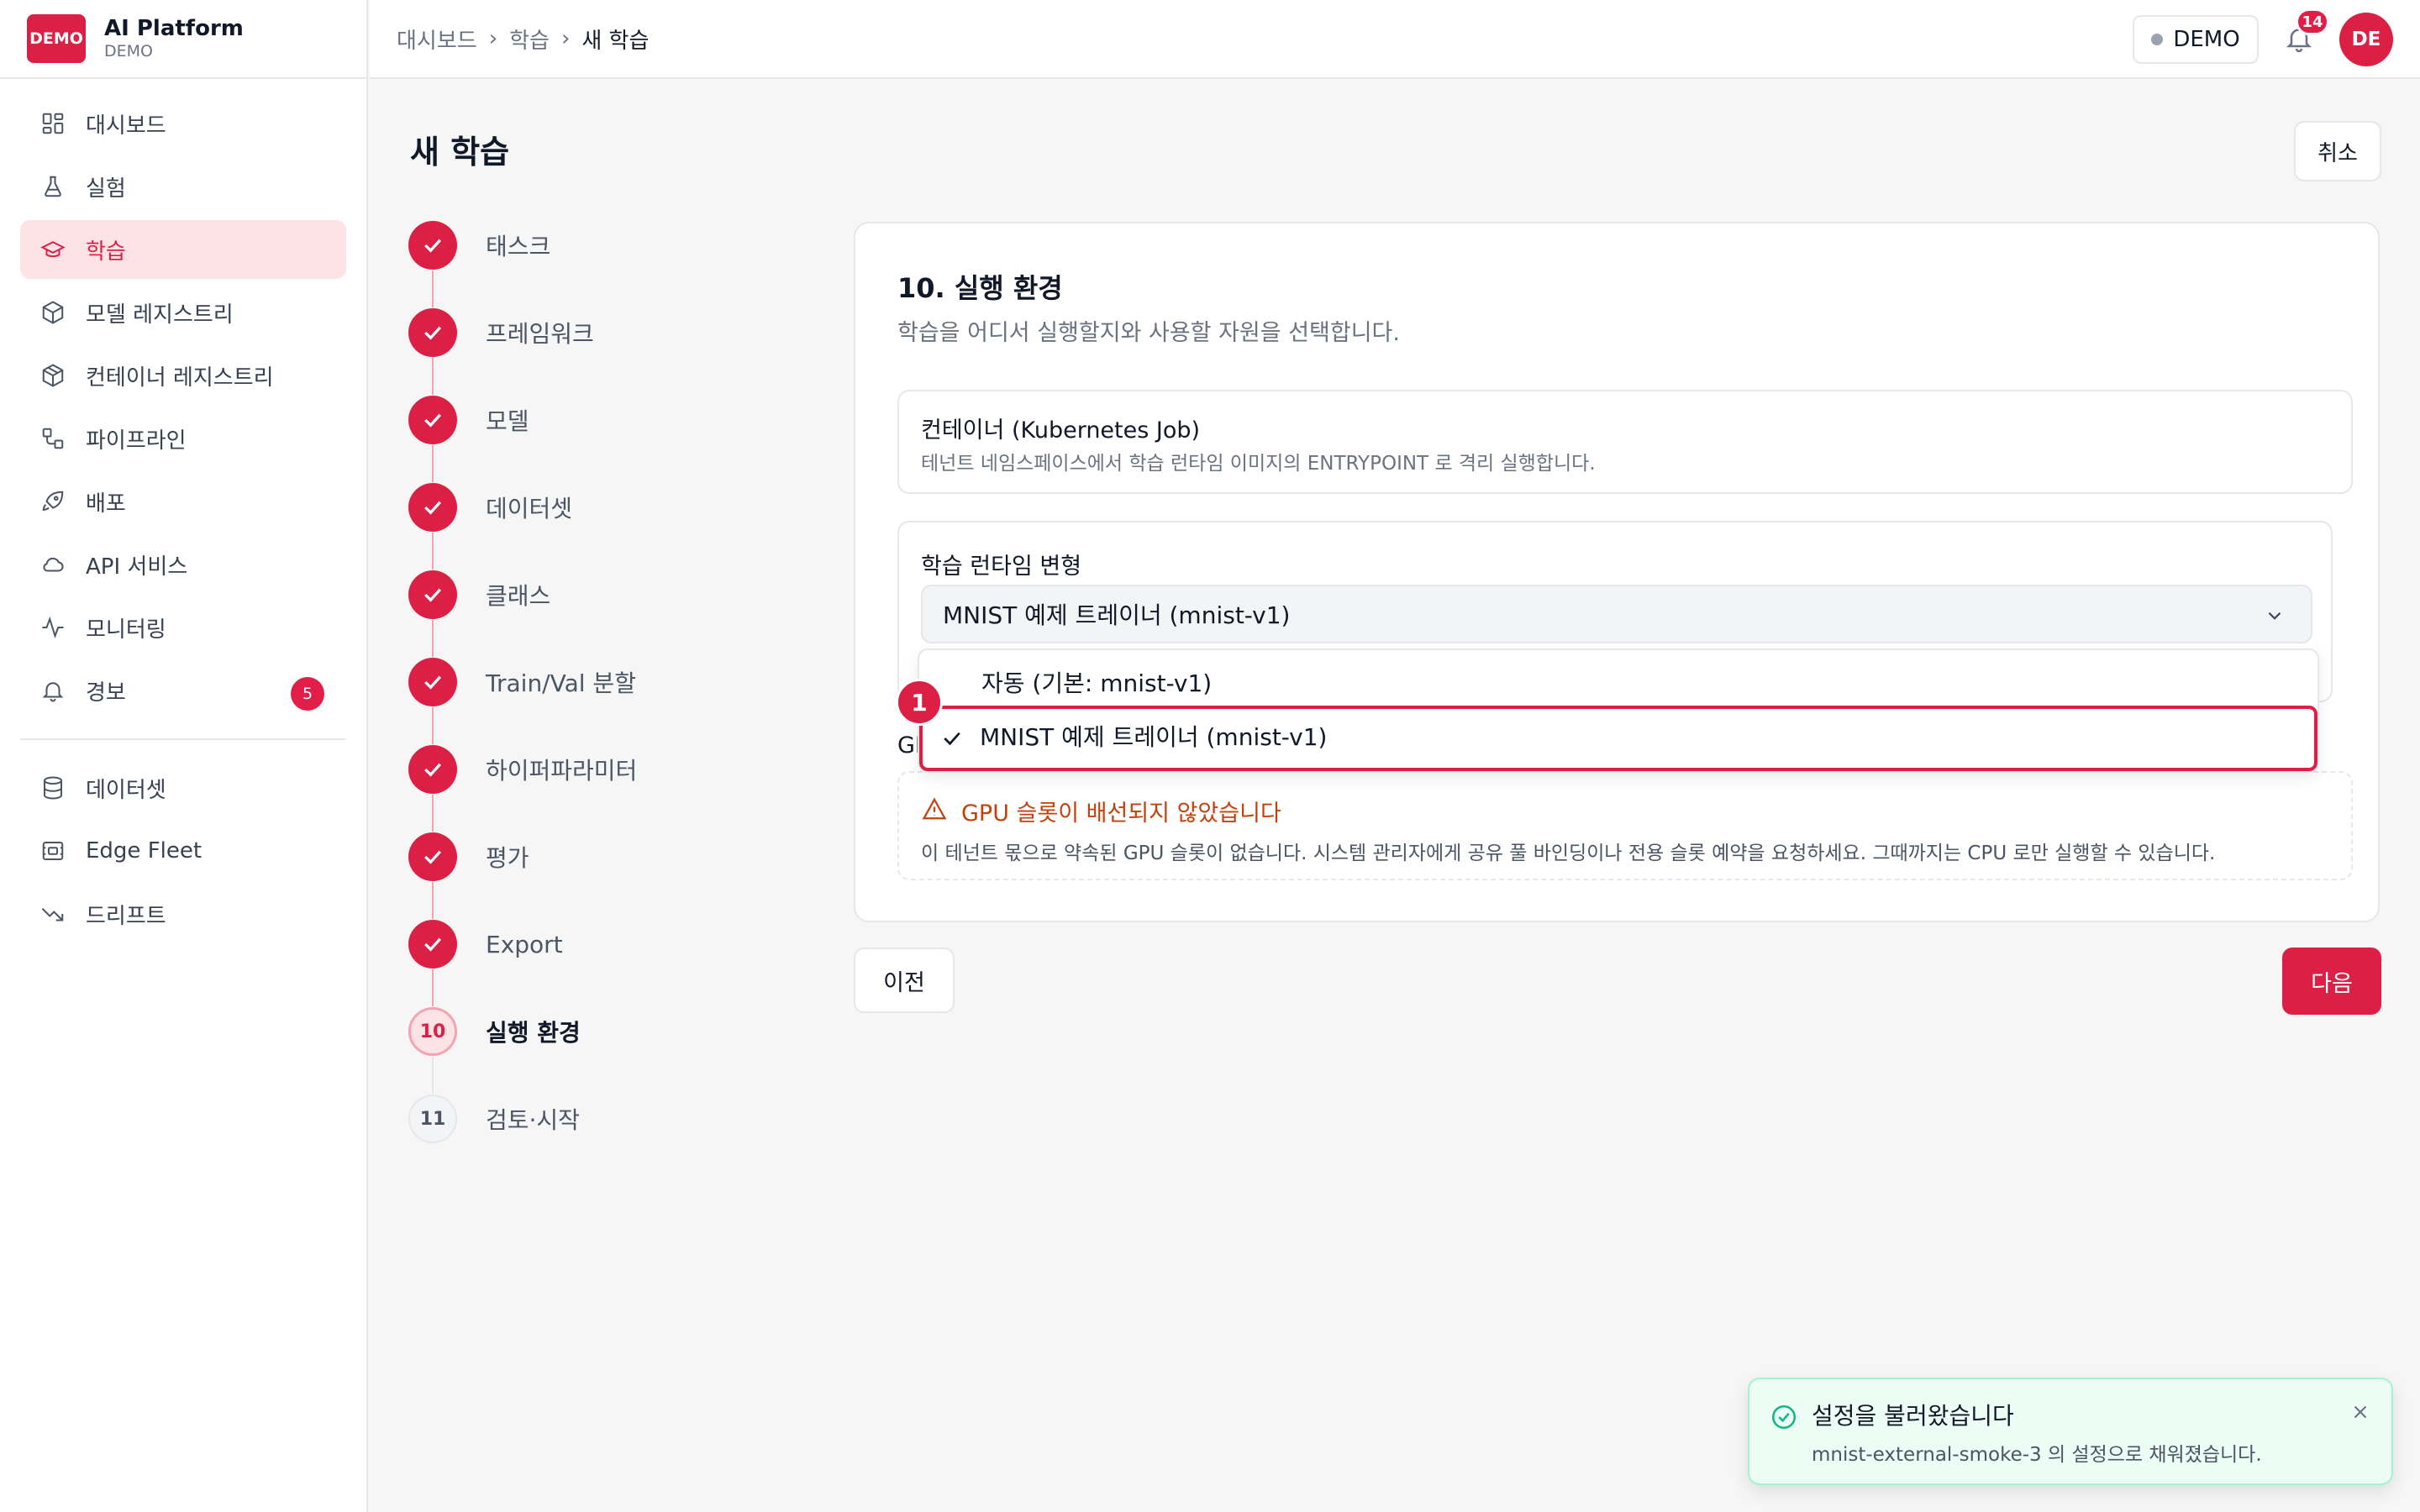 This screenshot has width=2420, height=1512. I want to click on warning-triangle-icon, so click(934, 808).